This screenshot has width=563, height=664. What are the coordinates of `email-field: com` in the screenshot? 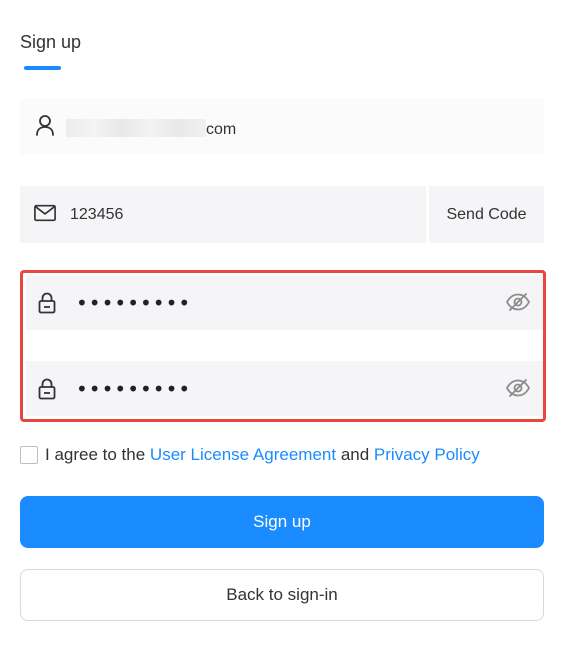 It's located at (282, 127).